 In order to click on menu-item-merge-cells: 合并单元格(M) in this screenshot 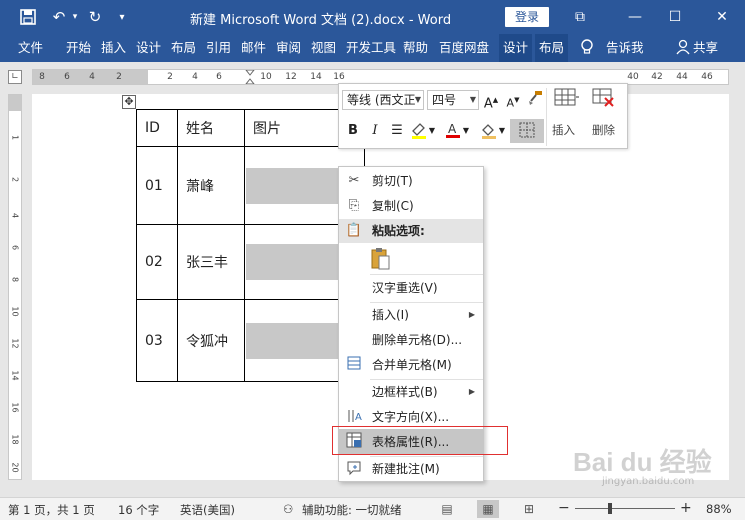, I will do `click(411, 365)`.